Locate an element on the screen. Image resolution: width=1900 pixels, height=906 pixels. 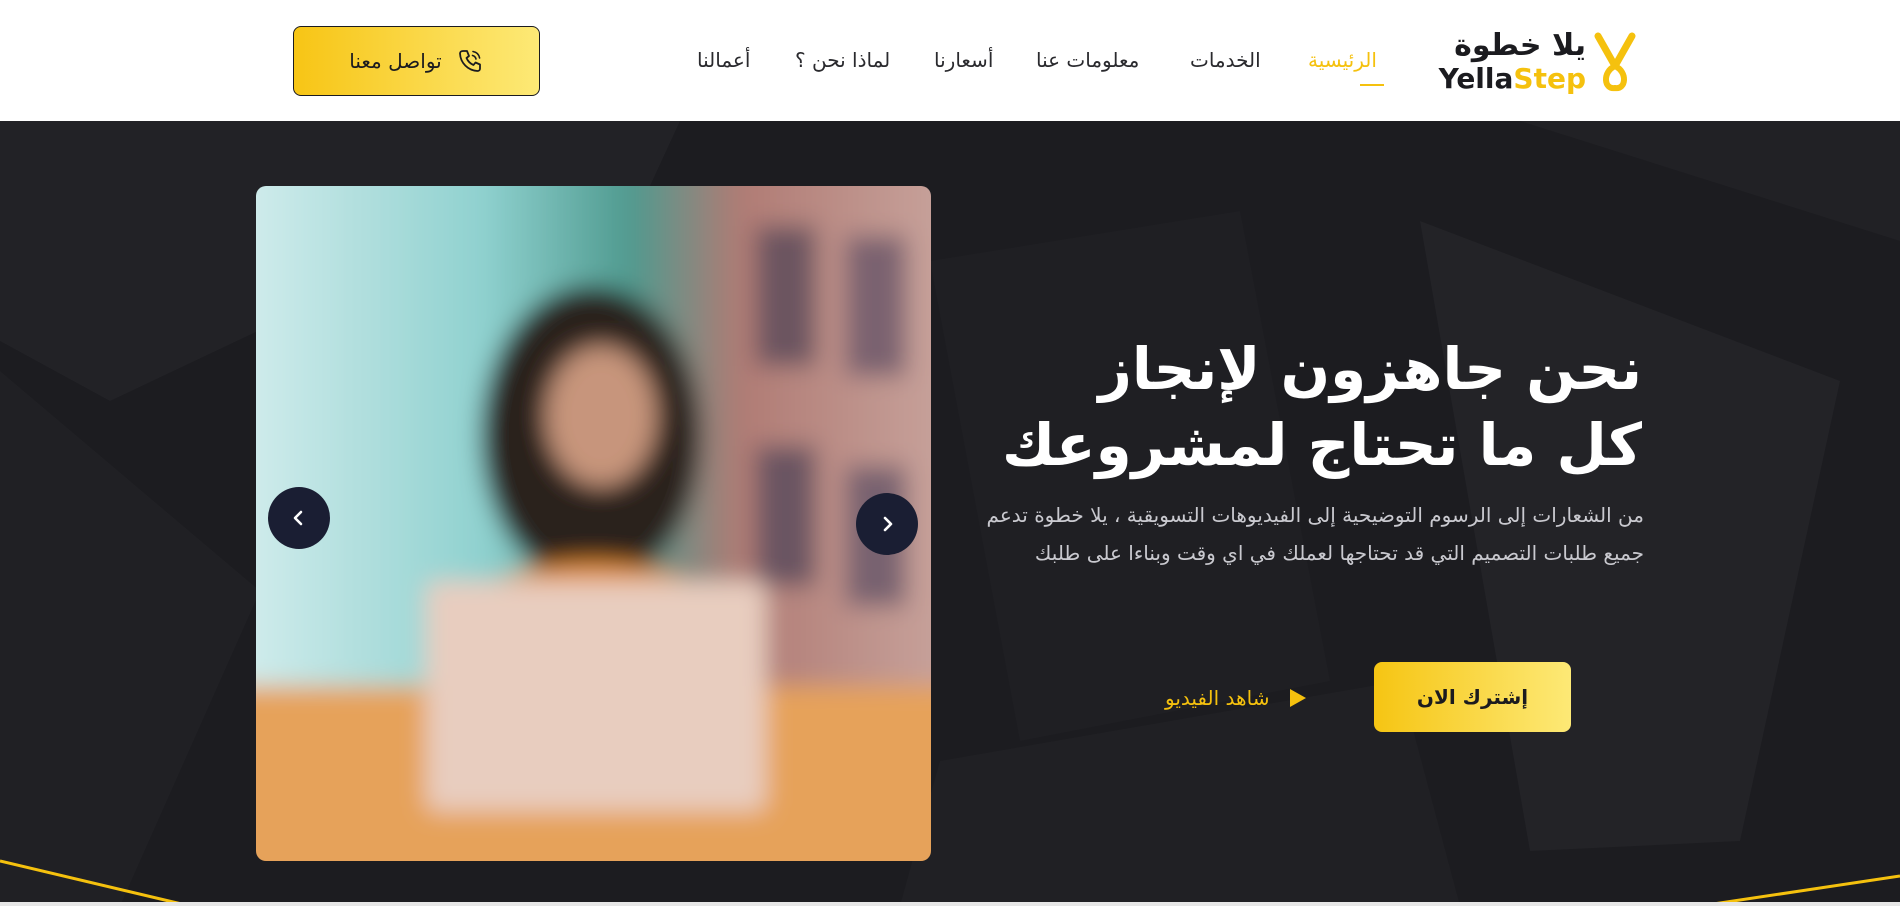
contact-button: تواصل معنا is located at coordinates (416, 61).